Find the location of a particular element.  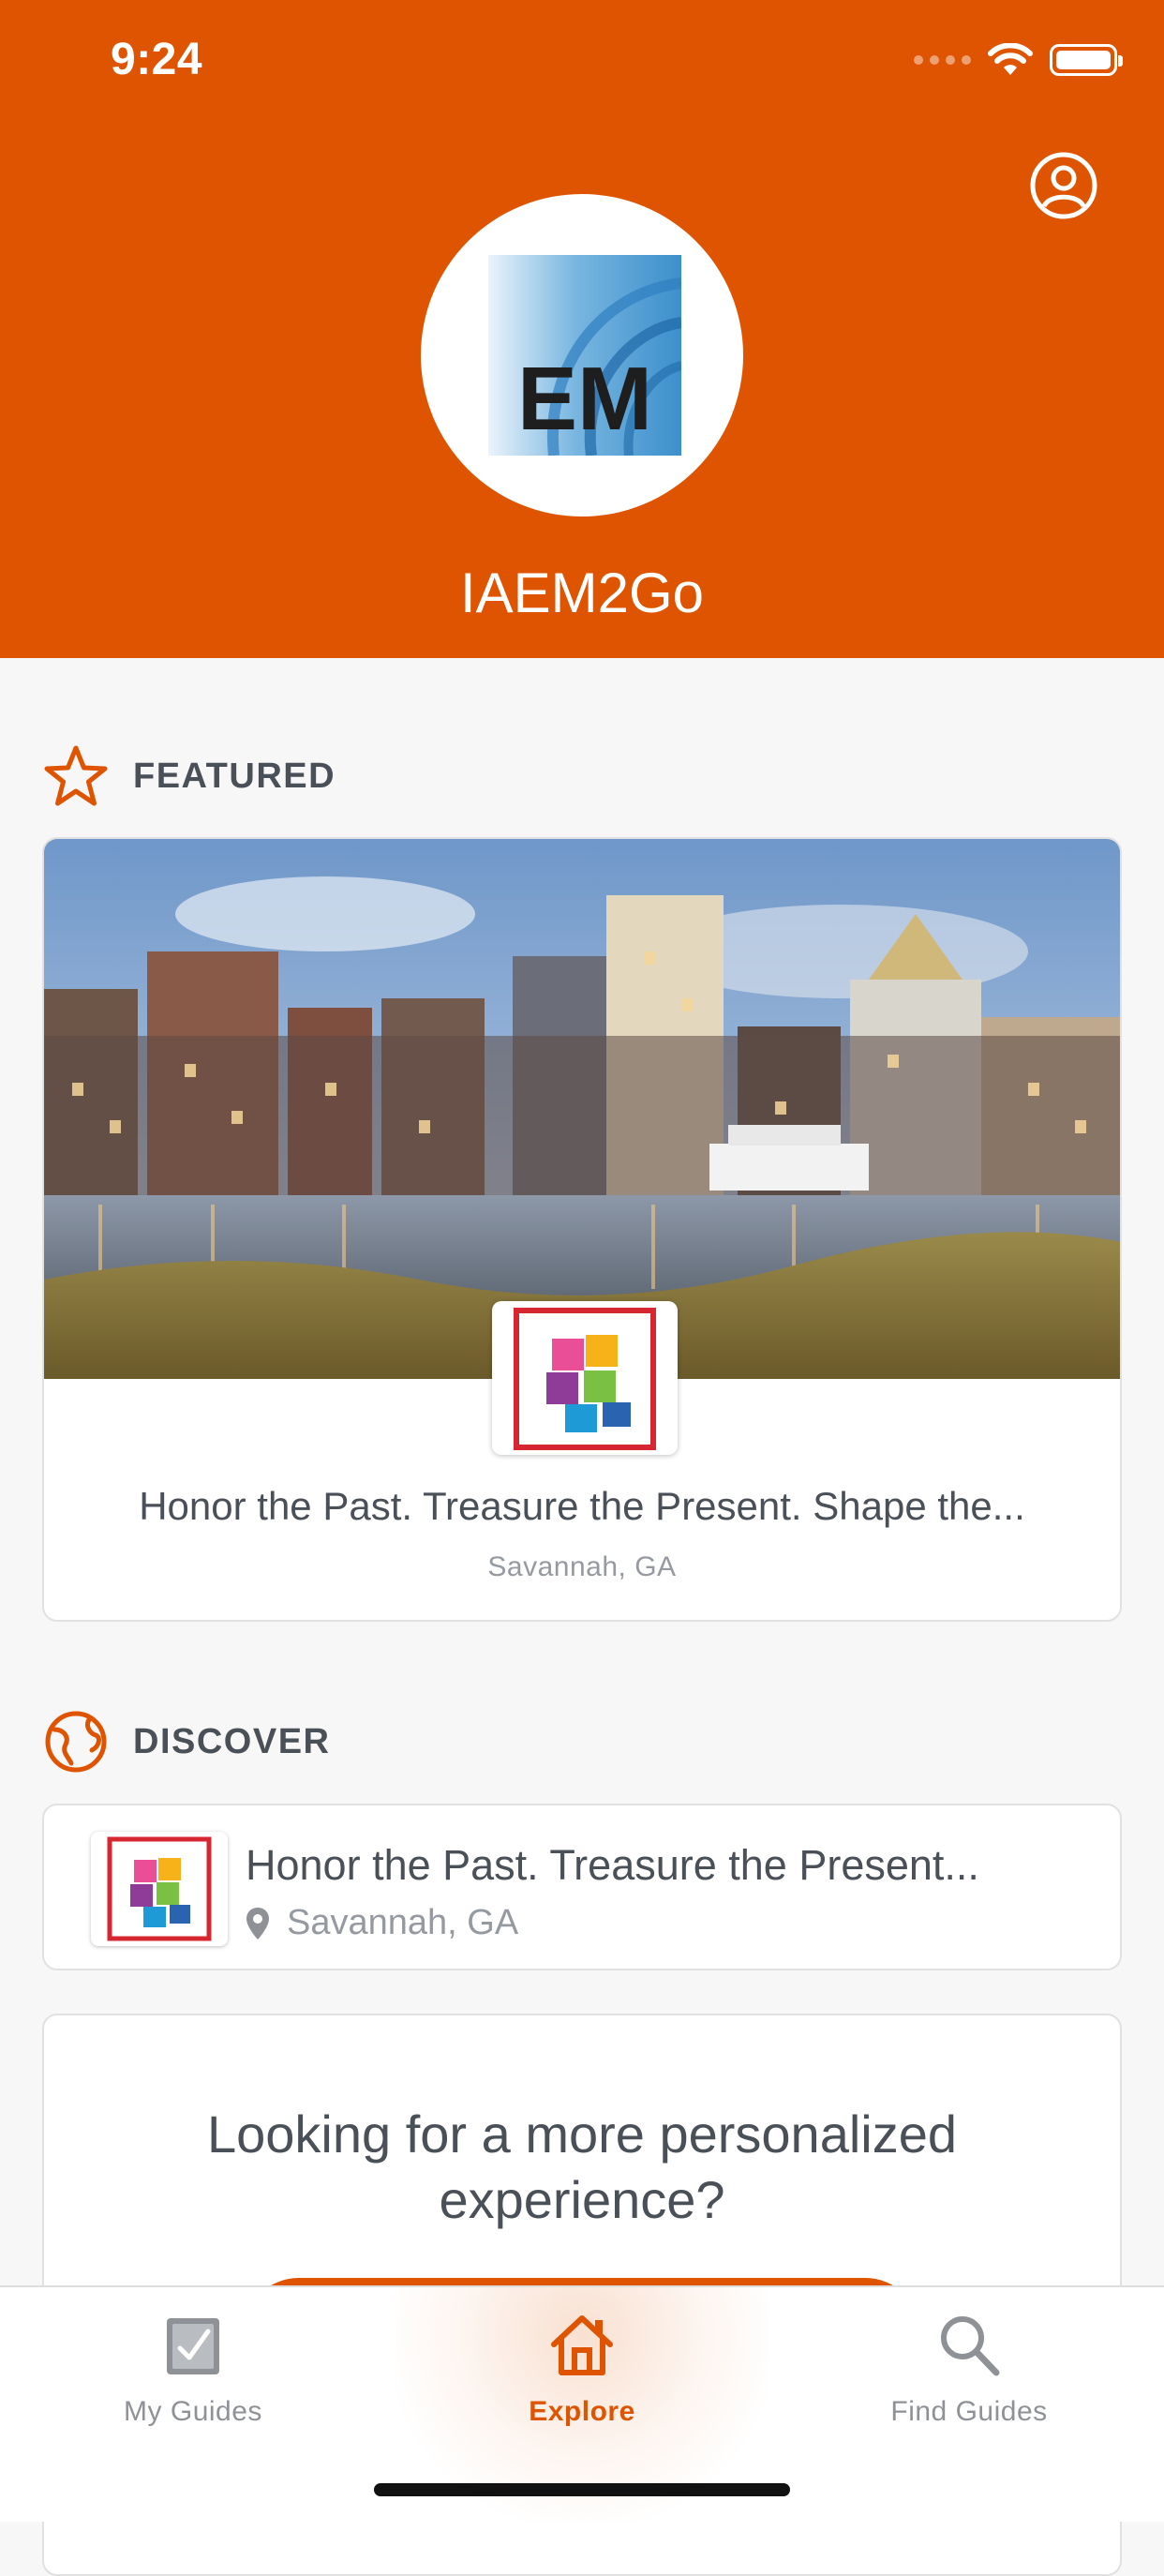

featured-event-logo is located at coordinates (585, 1378).